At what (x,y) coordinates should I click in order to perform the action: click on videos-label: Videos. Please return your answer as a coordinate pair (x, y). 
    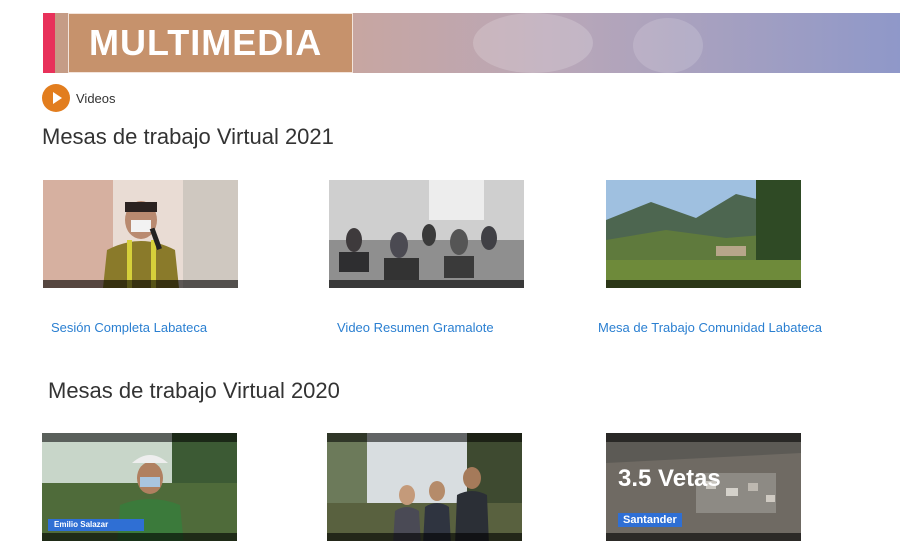
    Looking at the image, I should click on (96, 98).